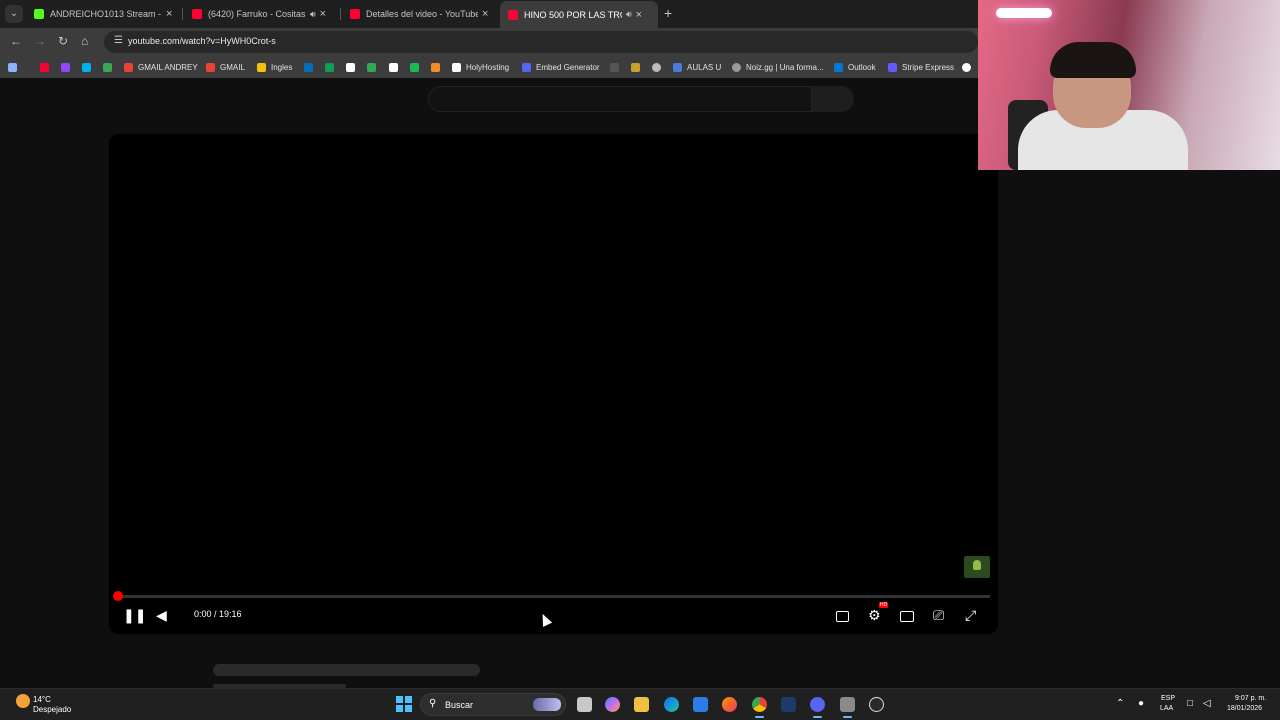 The image size is (1280, 720). I want to click on search-highlight-image, so click(547, 704).